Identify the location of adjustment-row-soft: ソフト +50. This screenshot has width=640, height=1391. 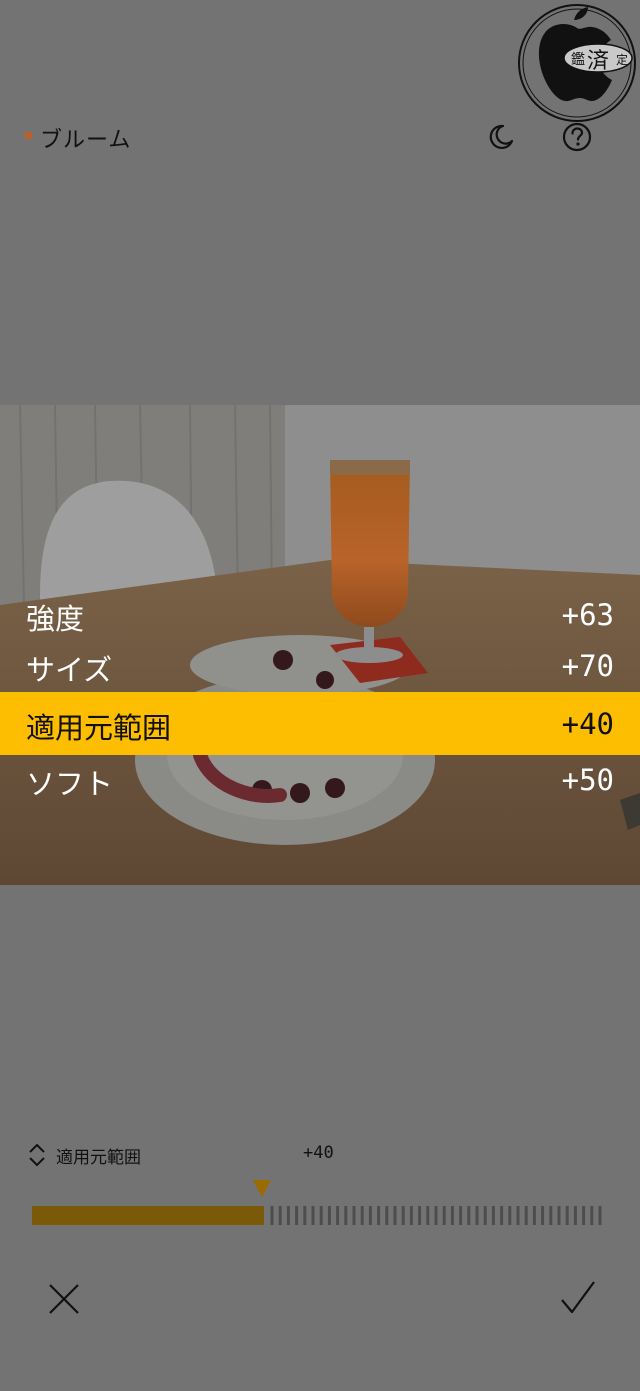
(320, 780).